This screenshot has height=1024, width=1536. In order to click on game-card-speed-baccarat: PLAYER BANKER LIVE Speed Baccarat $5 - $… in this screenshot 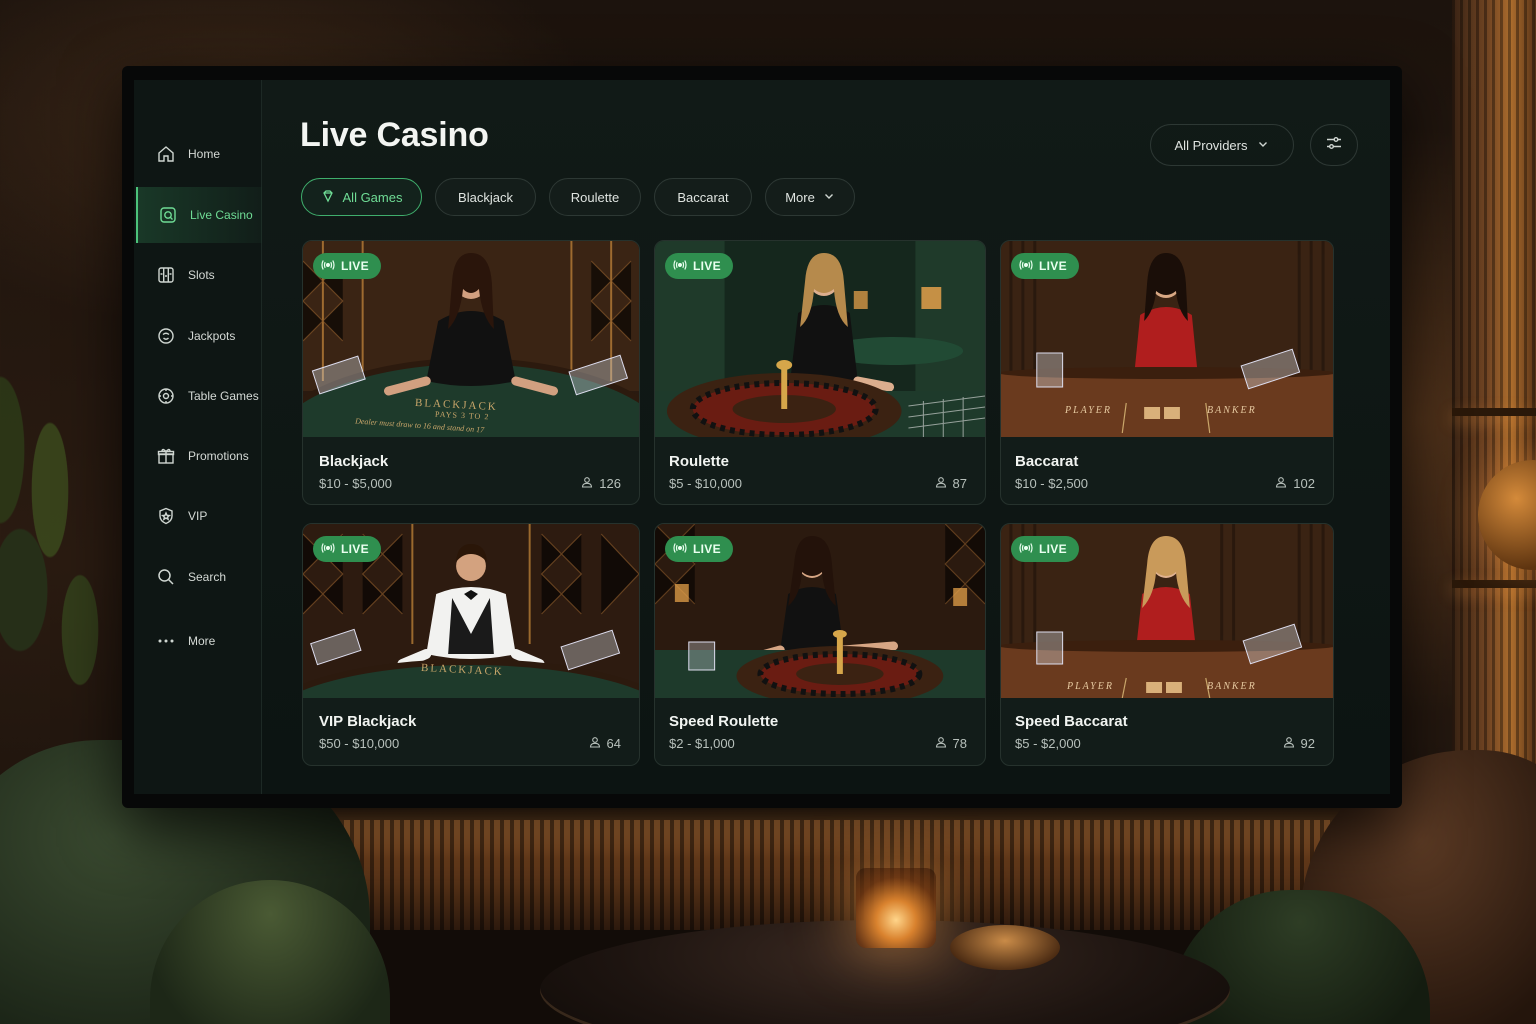, I will do `click(1167, 644)`.